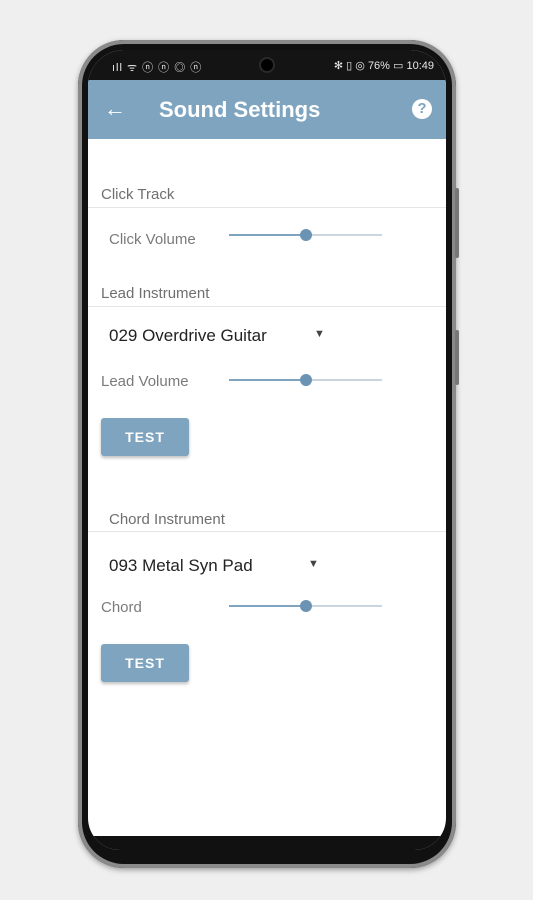  Describe the element at coordinates (188, 335) in the screenshot. I see `lead-instrument-value: 029 Overdrive Guitar` at that location.